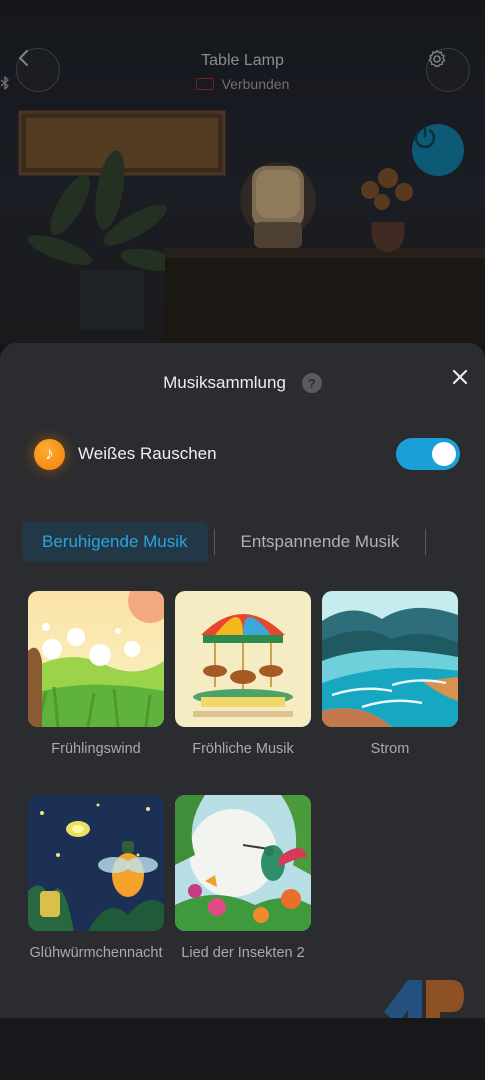 This screenshot has width=485, height=1080. I want to click on track-card-fruehlingswind: Frühlingswind, so click(96, 675).